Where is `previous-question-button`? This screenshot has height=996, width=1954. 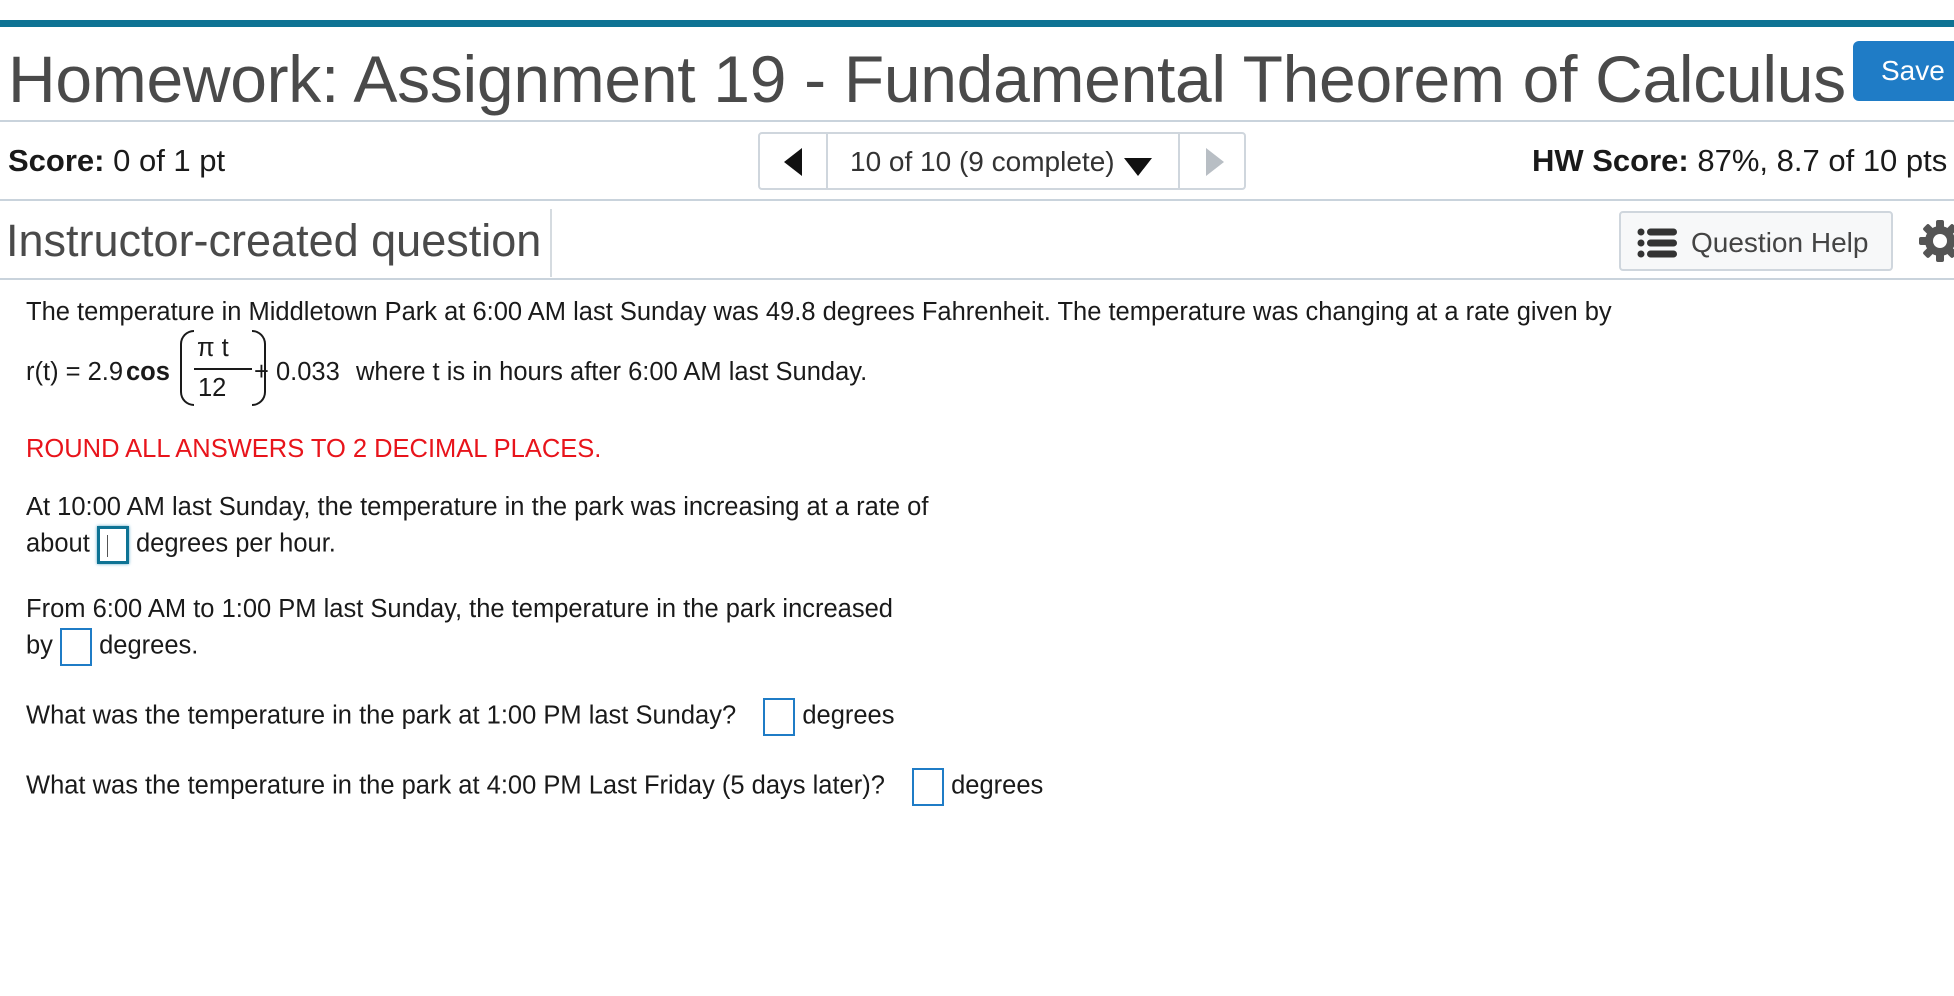
previous-question-button is located at coordinates (794, 161).